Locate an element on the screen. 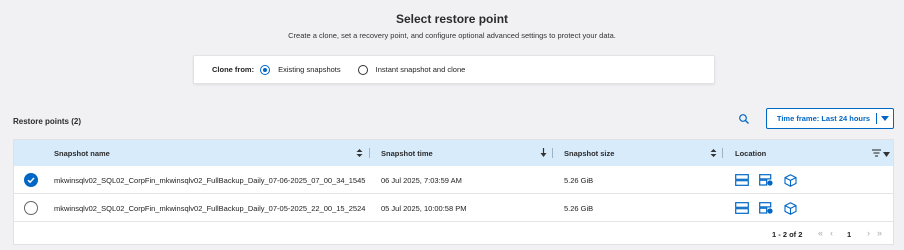  instant-snapshot-radio is located at coordinates (362, 69).